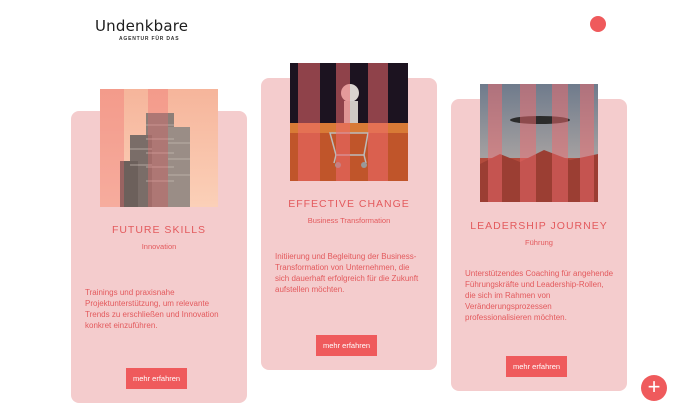 The width and height of the screenshot is (700, 420). I want to click on brand-logo: Undenkbare AGENTUR FÜR DAS, so click(145, 31).